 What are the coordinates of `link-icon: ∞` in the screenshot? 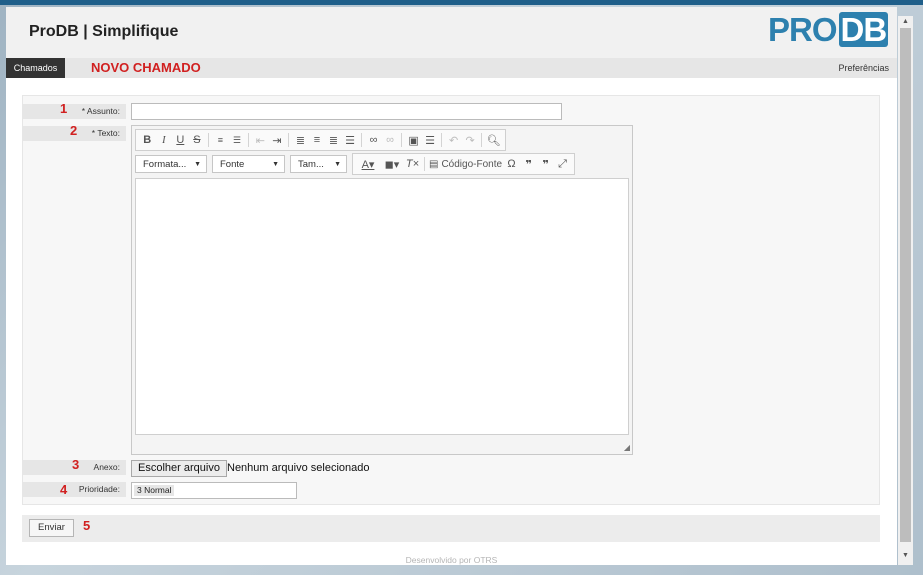 It's located at (373, 140).